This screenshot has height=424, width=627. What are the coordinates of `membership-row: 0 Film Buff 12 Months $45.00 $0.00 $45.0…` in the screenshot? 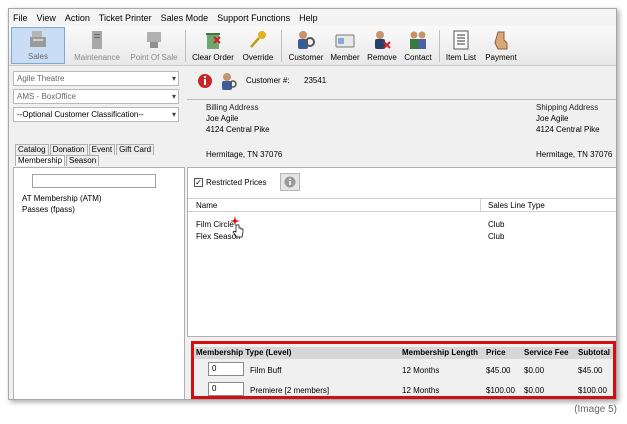 It's located at (403, 370).